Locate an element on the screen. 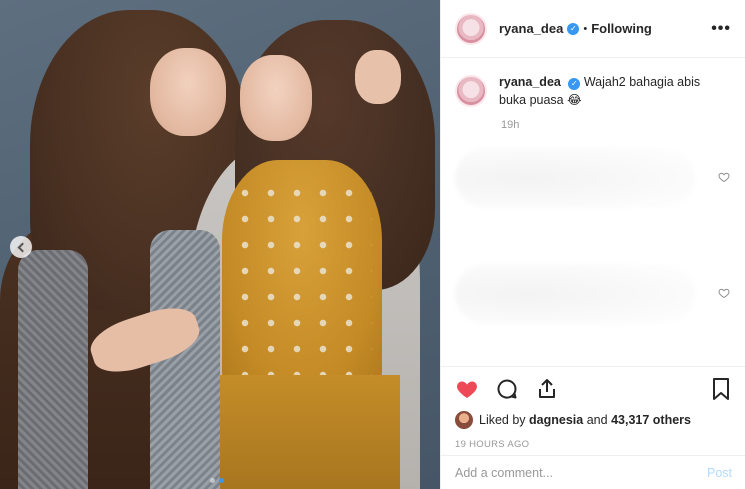  add-comment-bar: Post is located at coordinates (593, 472).